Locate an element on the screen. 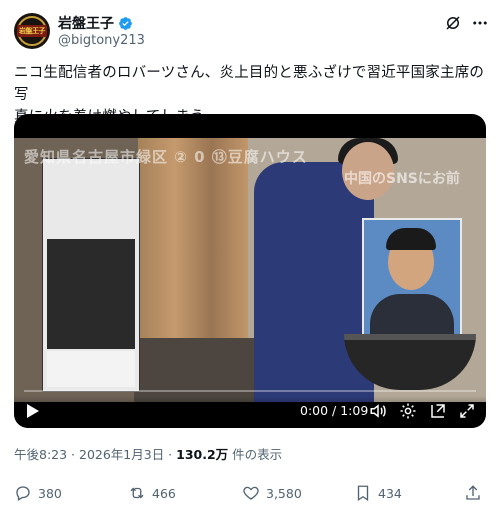 This screenshot has height=514, width=500. verified-badge-icon is located at coordinates (125, 23).